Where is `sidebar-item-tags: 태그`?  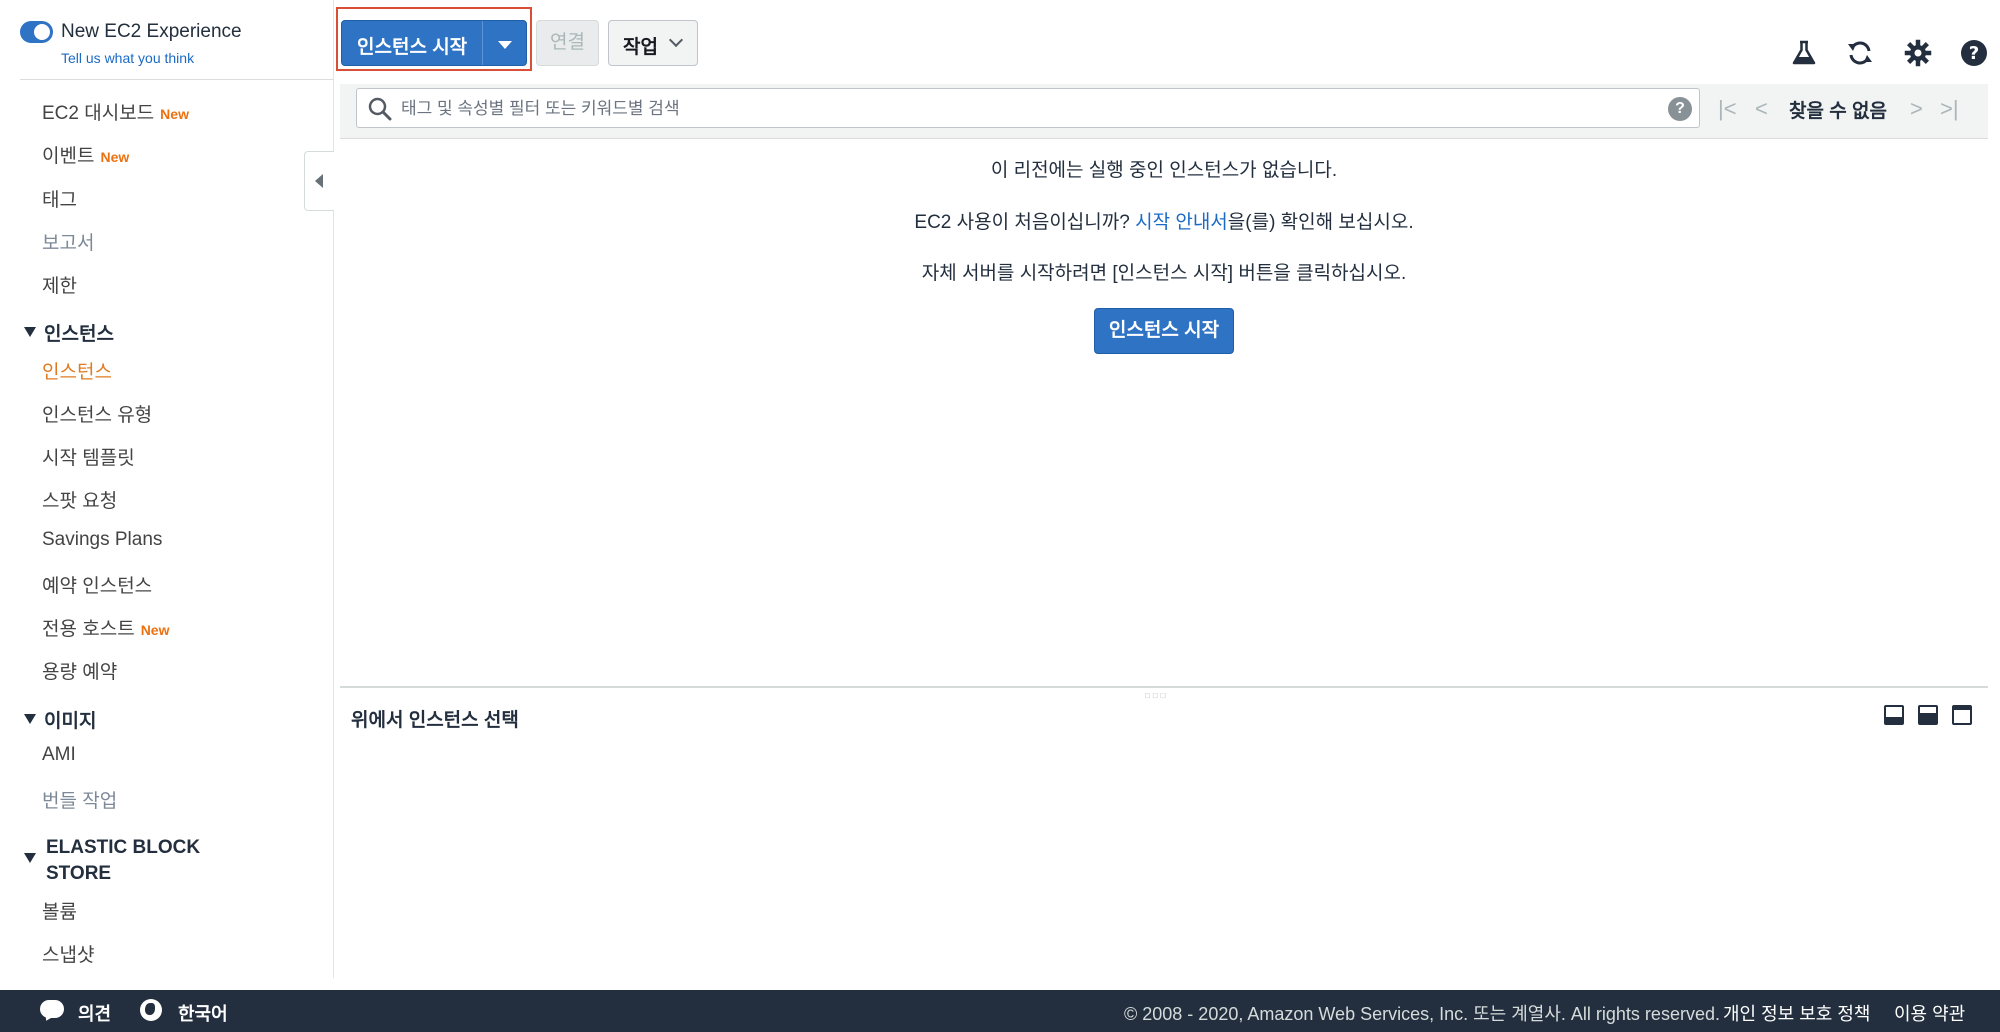
sidebar-item-tags: 태그 is located at coordinates (59, 198).